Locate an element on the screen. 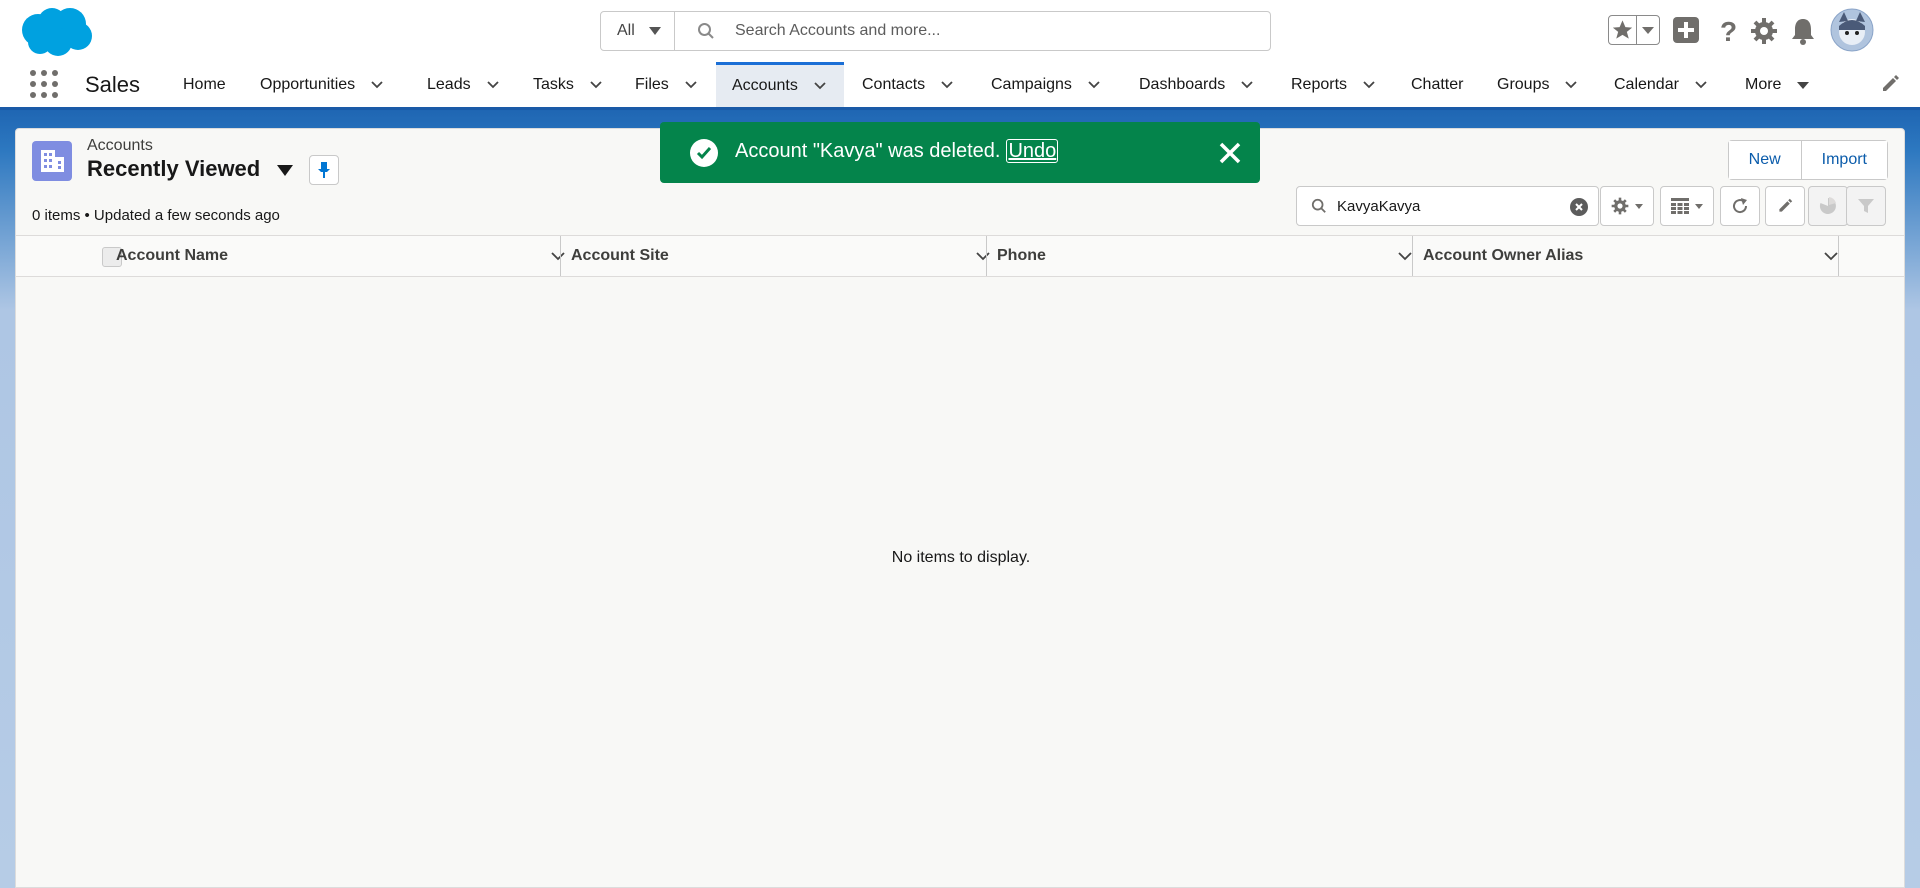 The height and width of the screenshot is (888, 1920). nav-item-label: Calendar is located at coordinates (1646, 84).